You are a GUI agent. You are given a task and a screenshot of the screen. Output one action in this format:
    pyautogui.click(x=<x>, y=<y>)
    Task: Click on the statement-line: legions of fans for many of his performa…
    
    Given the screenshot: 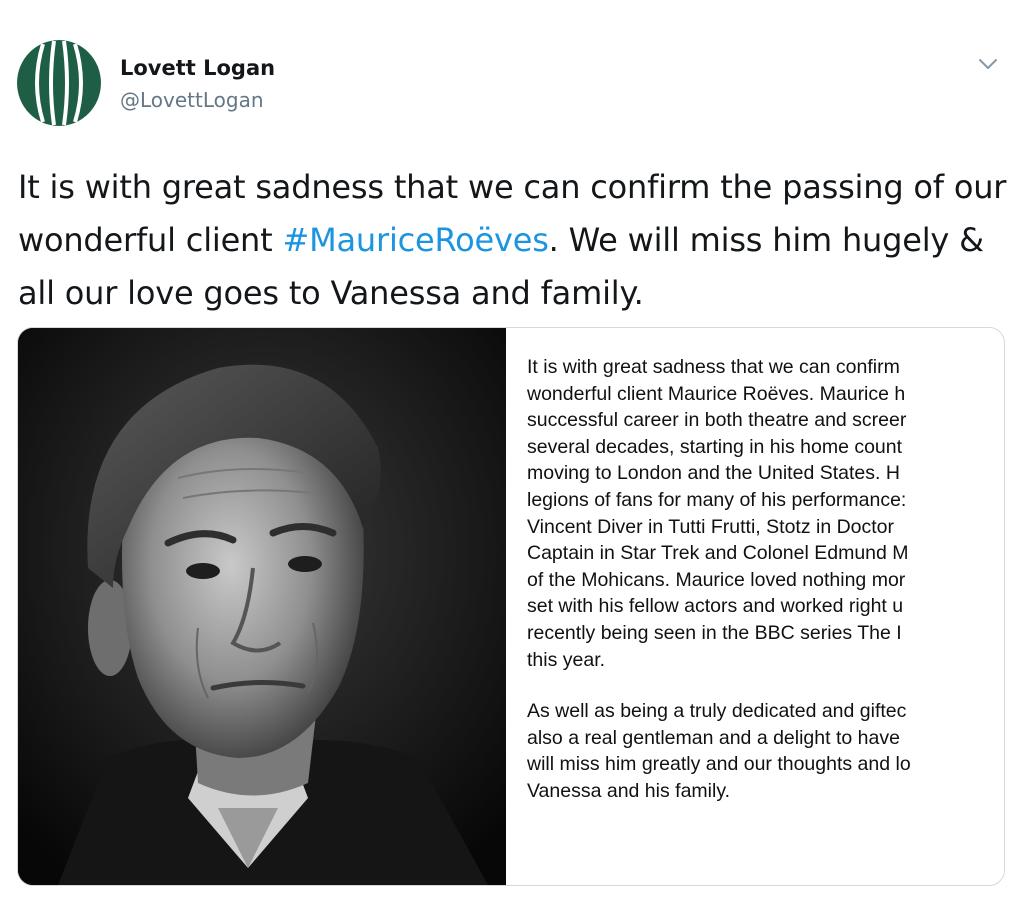 What is the action you would take?
    pyautogui.click(x=717, y=499)
    